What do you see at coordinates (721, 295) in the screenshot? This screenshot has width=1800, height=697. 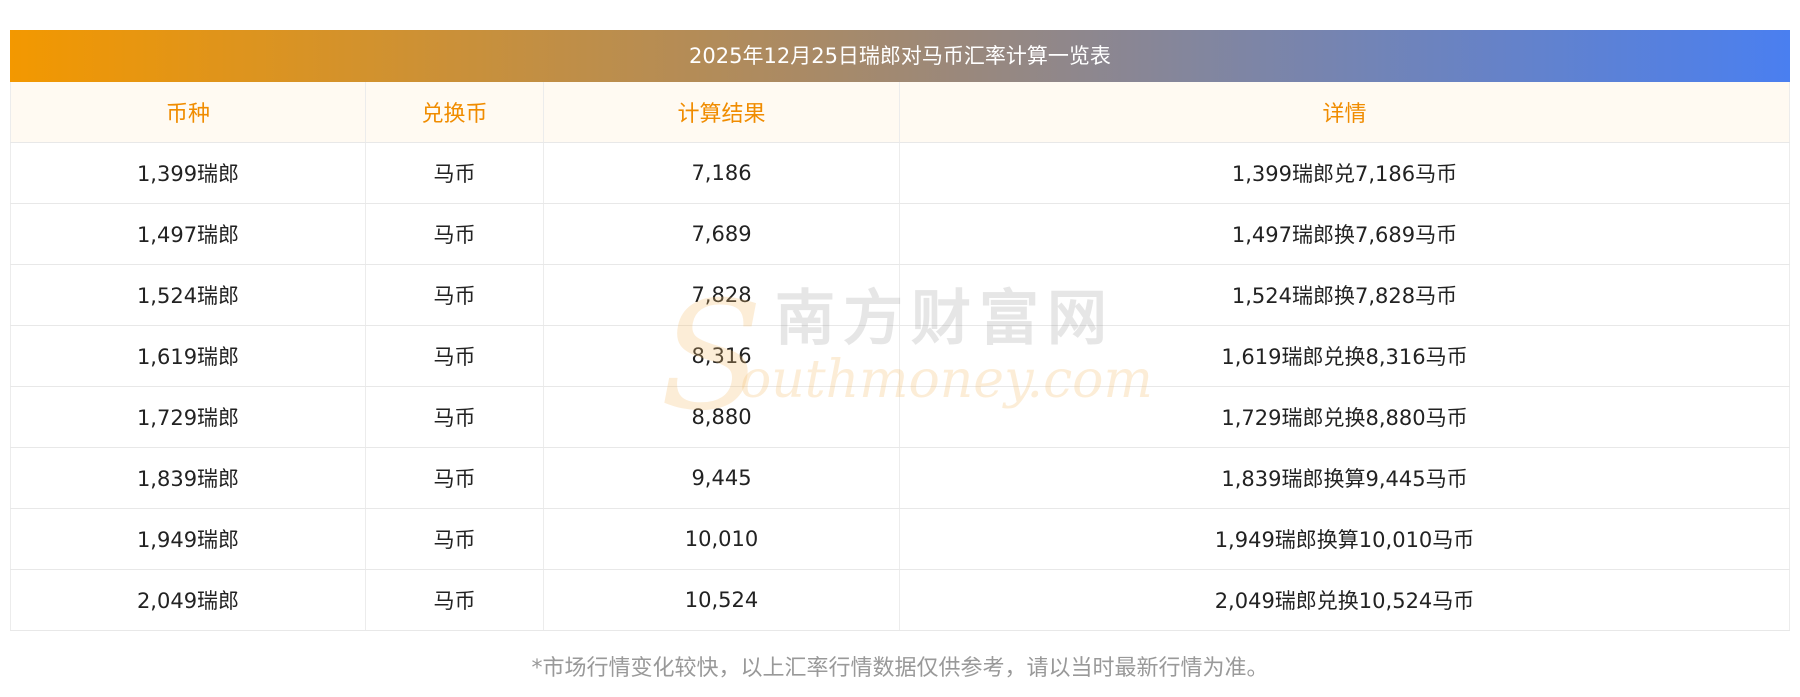 I see `cell-result: 7,828` at bounding box center [721, 295].